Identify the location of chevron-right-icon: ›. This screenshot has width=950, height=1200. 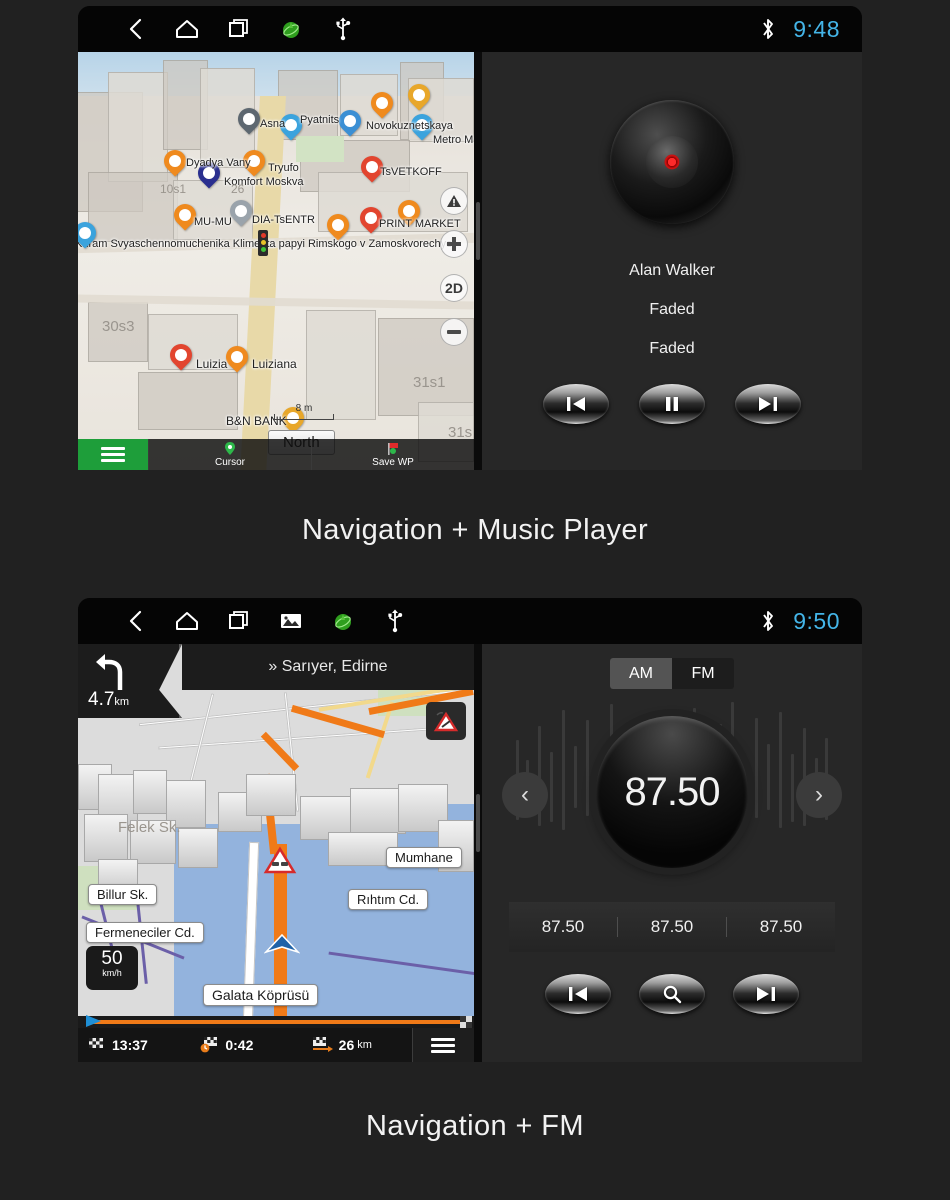
(819, 795).